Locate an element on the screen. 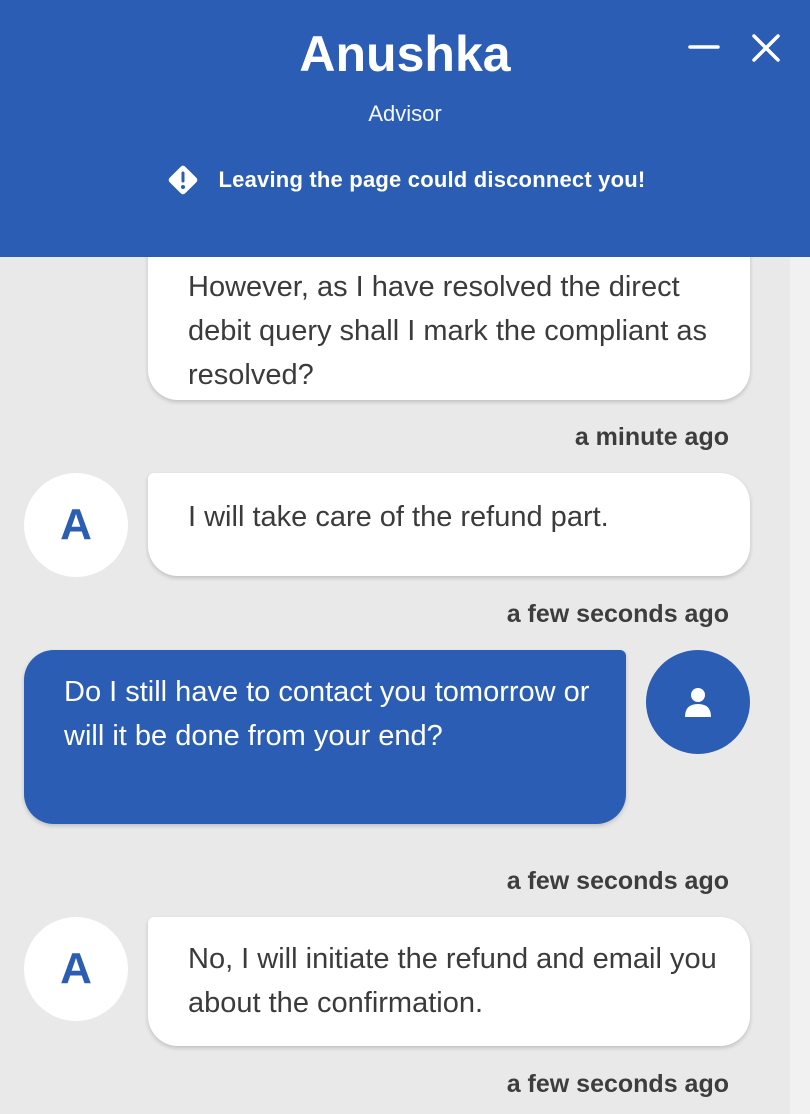 Image resolution: width=810 pixels, height=1114 pixels. close-icon is located at coordinates (766, 48).